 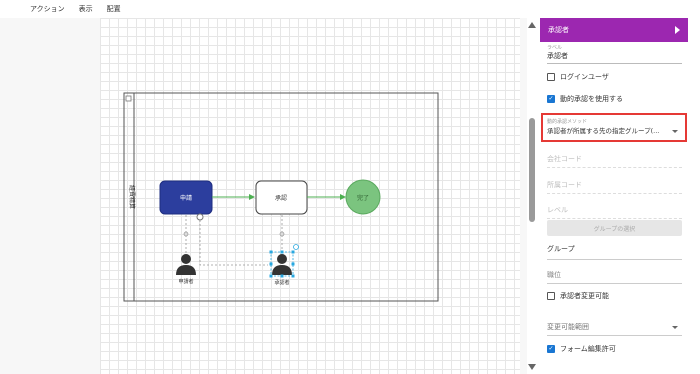 What do you see at coordinates (591, 99) in the screenshot?
I see `dynamic-approver-label: 動的承認を使用する` at bounding box center [591, 99].